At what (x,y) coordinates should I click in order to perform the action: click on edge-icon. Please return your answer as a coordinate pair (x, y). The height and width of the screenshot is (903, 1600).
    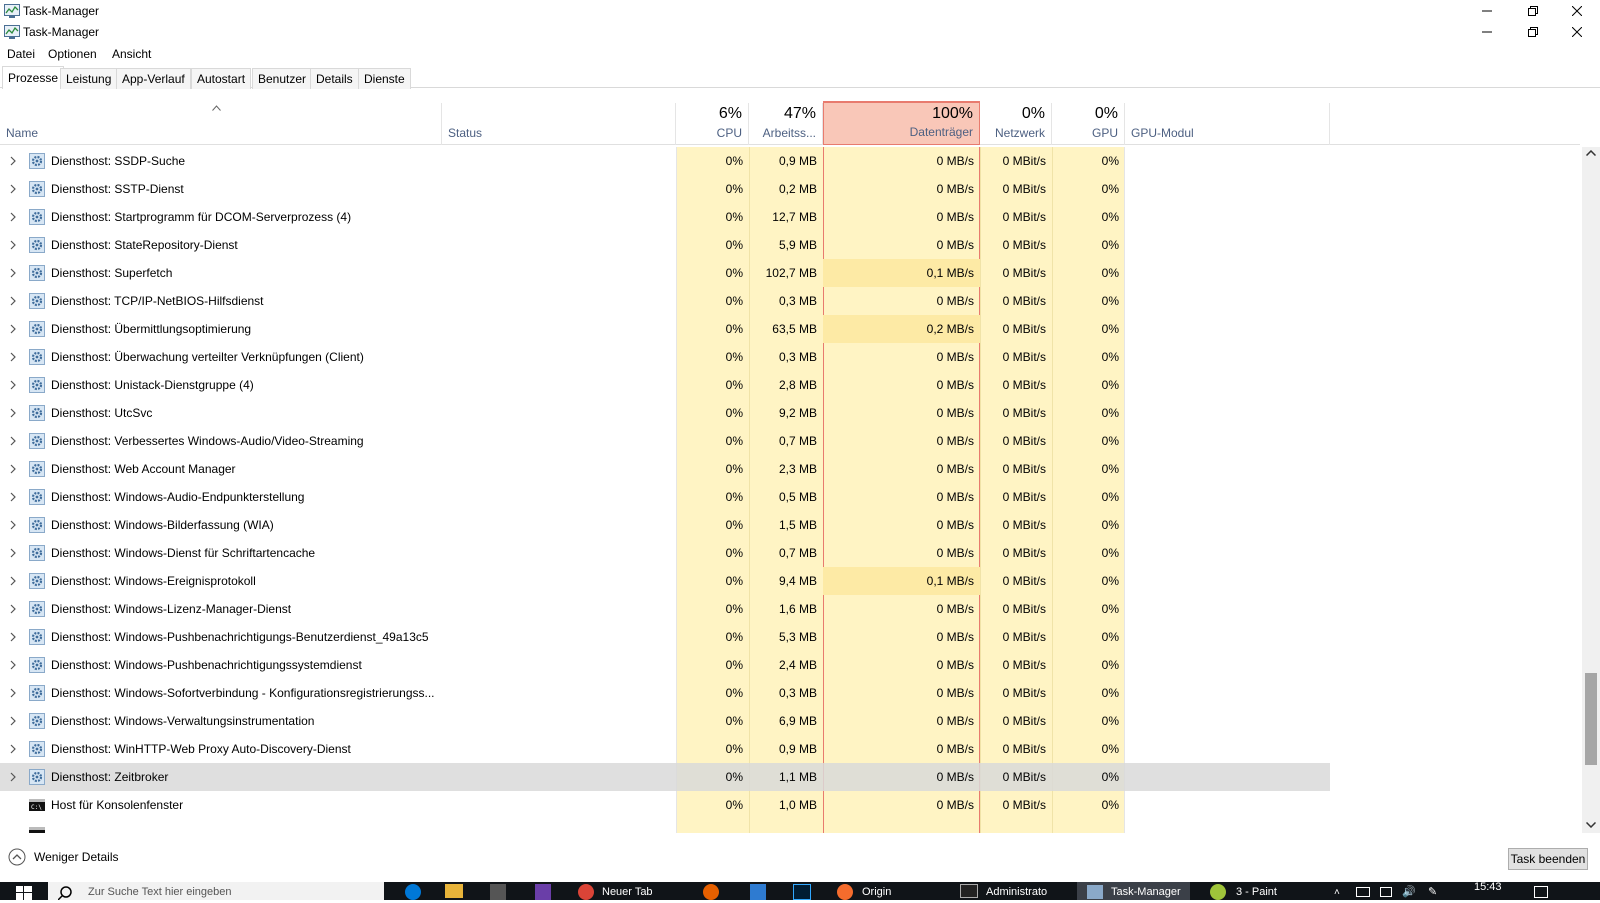
    Looking at the image, I should click on (413, 892).